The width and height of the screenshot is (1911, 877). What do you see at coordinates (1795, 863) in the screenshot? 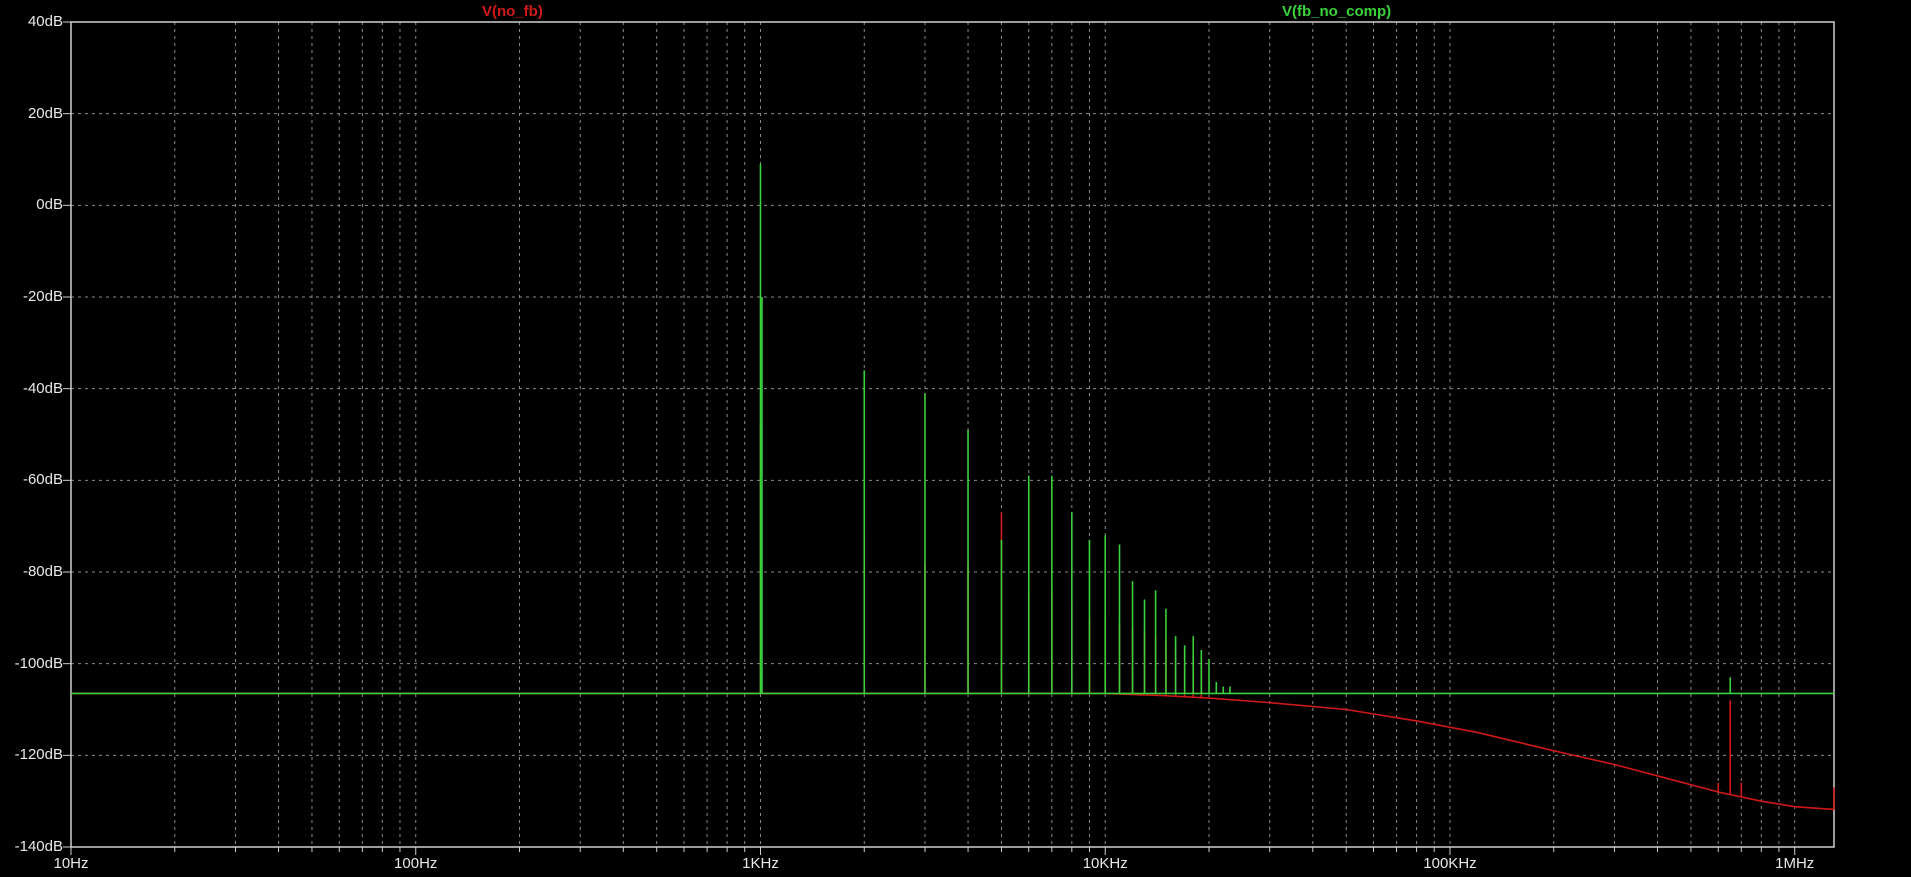
I see `x-tick-label: 1MHz` at bounding box center [1795, 863].